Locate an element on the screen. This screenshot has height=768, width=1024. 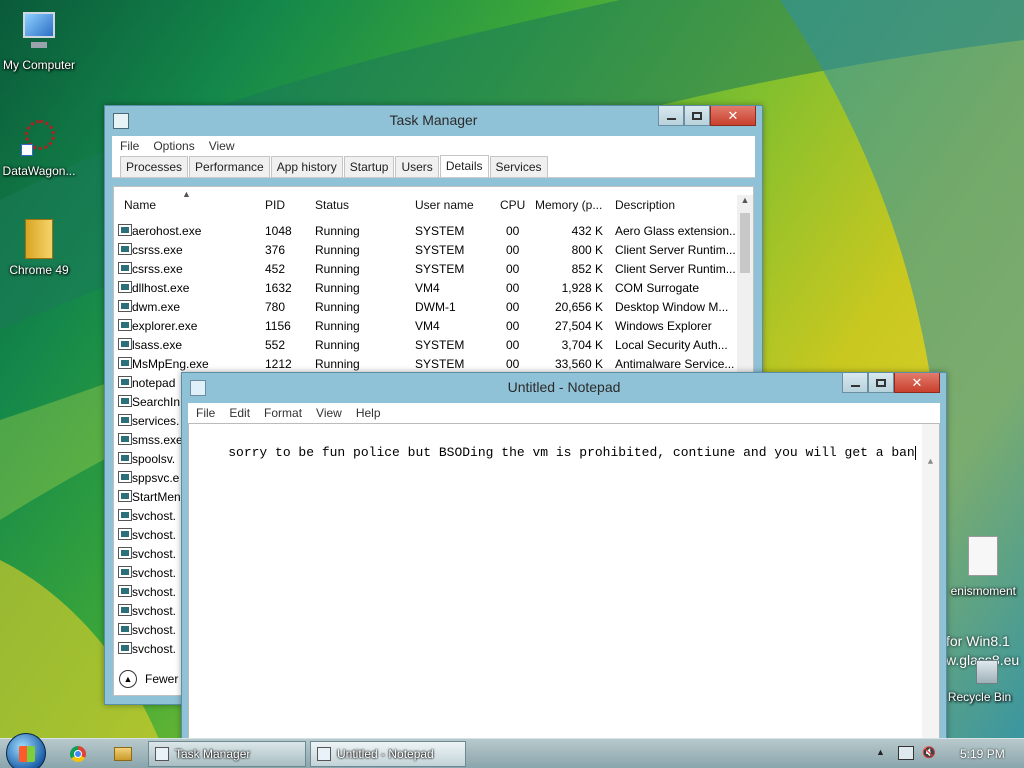
cell-name: csrss.exe is located at coordinates (157, 269).